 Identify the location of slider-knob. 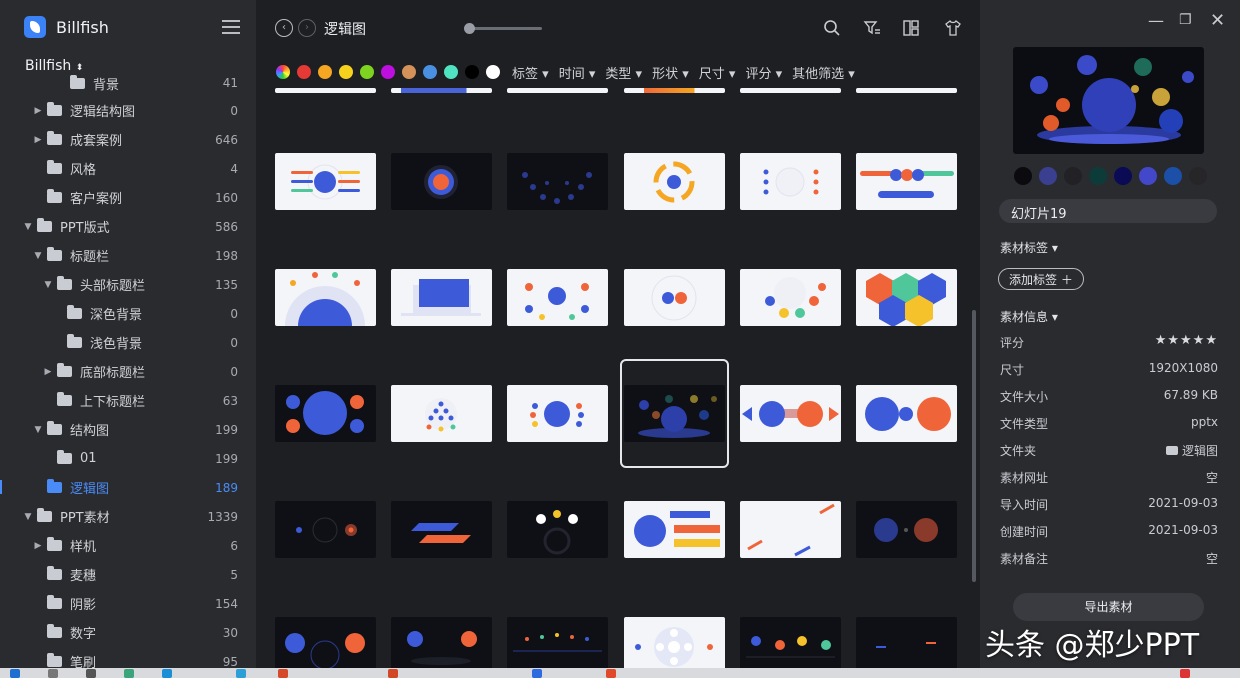
(469, 28).